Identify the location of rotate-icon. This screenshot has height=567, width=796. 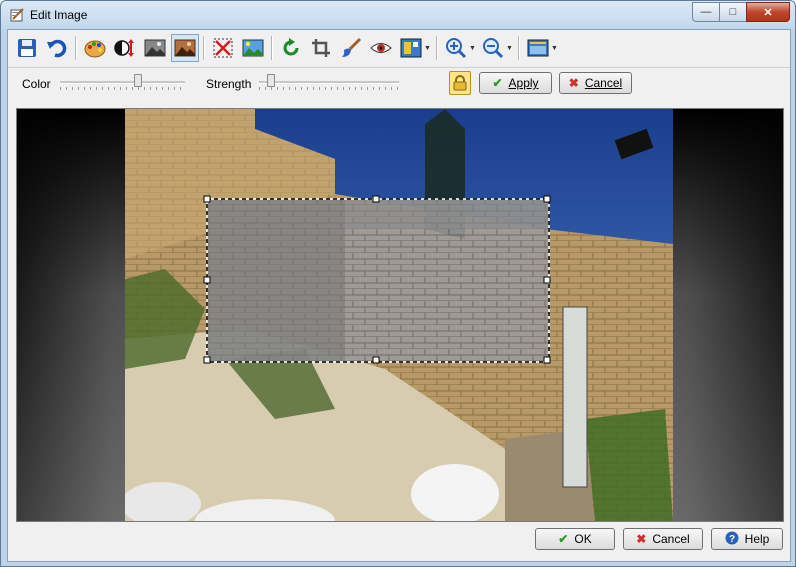
(291, 47).